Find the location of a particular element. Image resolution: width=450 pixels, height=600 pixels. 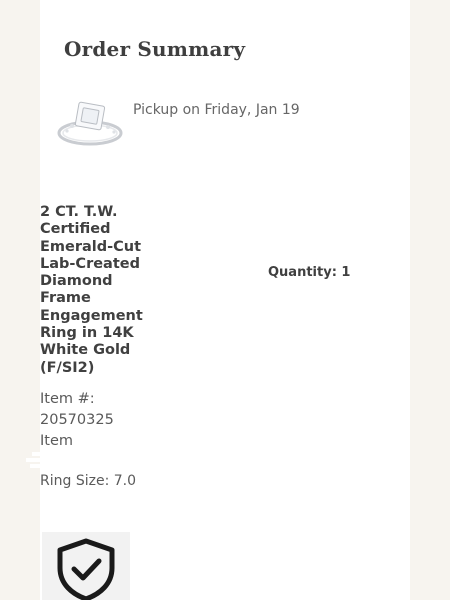

quantity-text: Quantity: 1 is located at coordinates (309, 272).